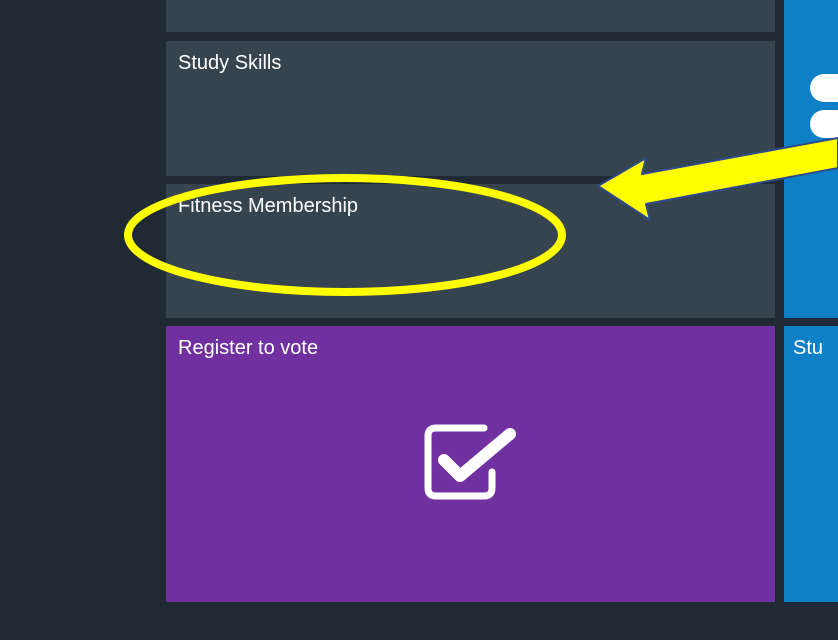 Image resolution: width=838 pixels, height=640 pixels. I want to click on checkbox-checked-icon, so click(470, 462).